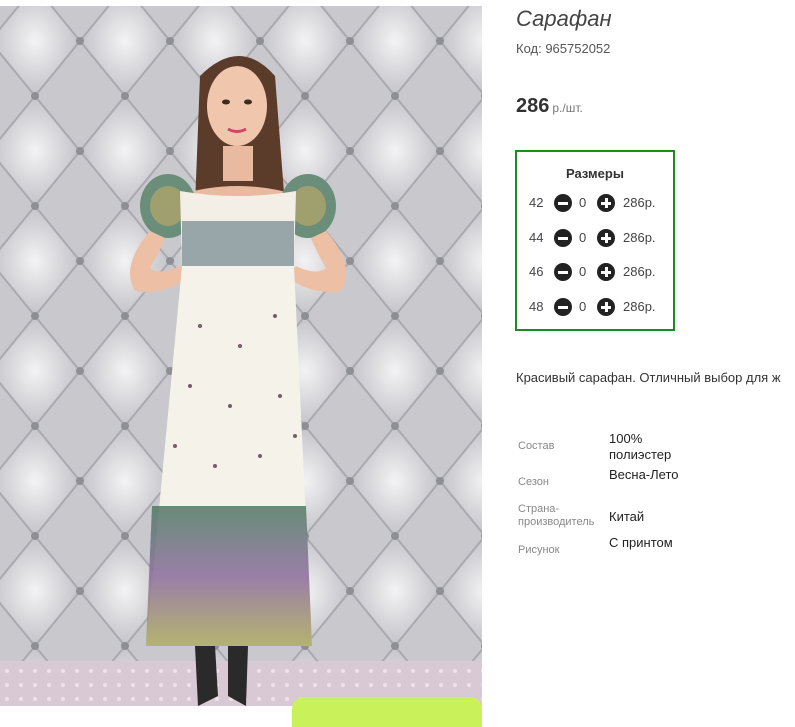 The height and width of the screenshot is (727, 795). What do you see at coordinates (536, 306) in the screenshot?
I see `size-label: 48` at bounding box center [536, 306].